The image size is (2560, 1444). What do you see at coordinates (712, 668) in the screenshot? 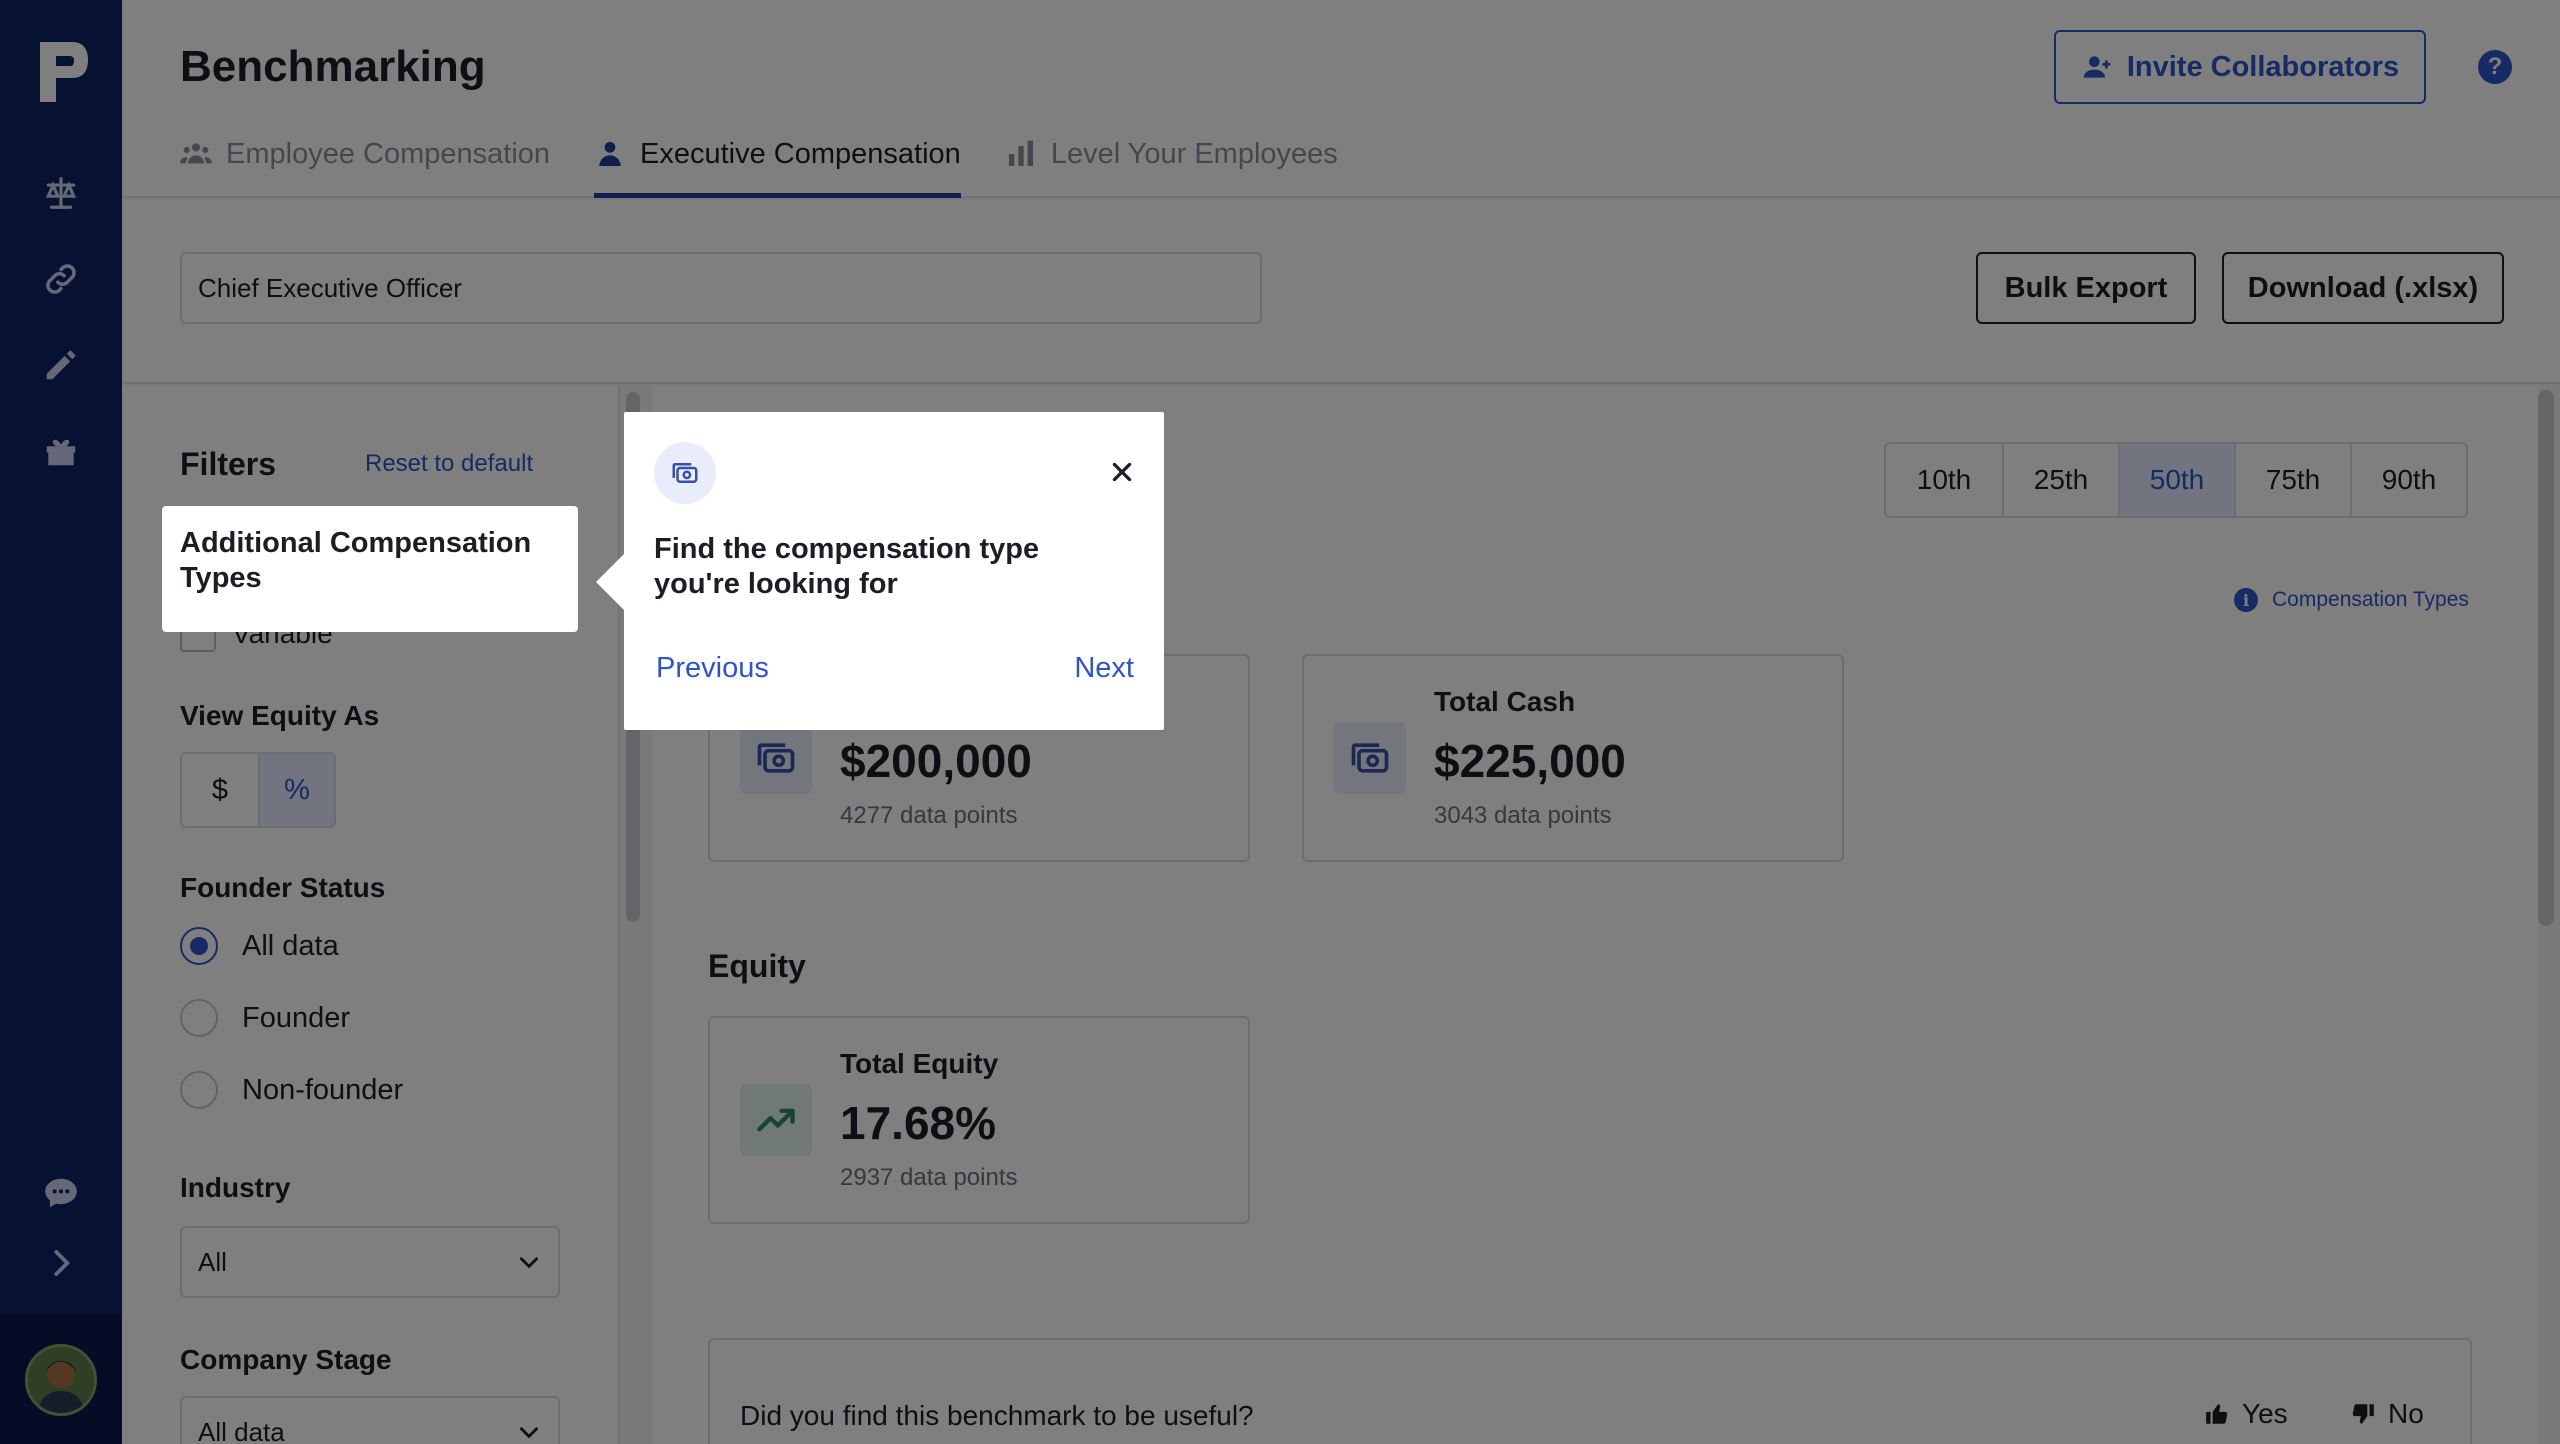
I see `tour-previous-button: Previous` at bounding box center [712, 668].